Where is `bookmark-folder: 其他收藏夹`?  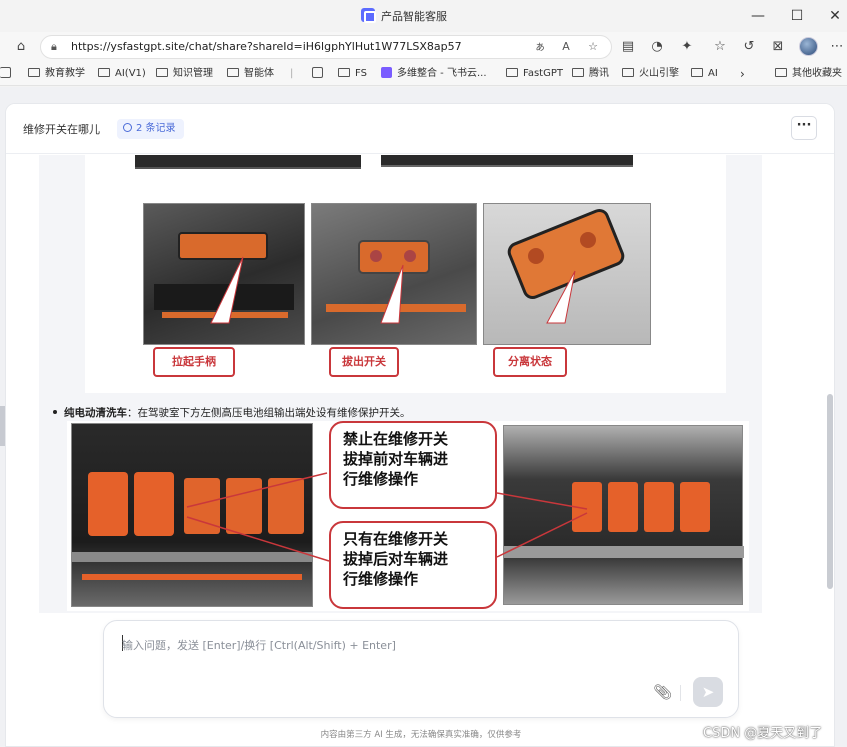
bookmark-folder: 其他收藏夹 is located at coordinates (808, 74).